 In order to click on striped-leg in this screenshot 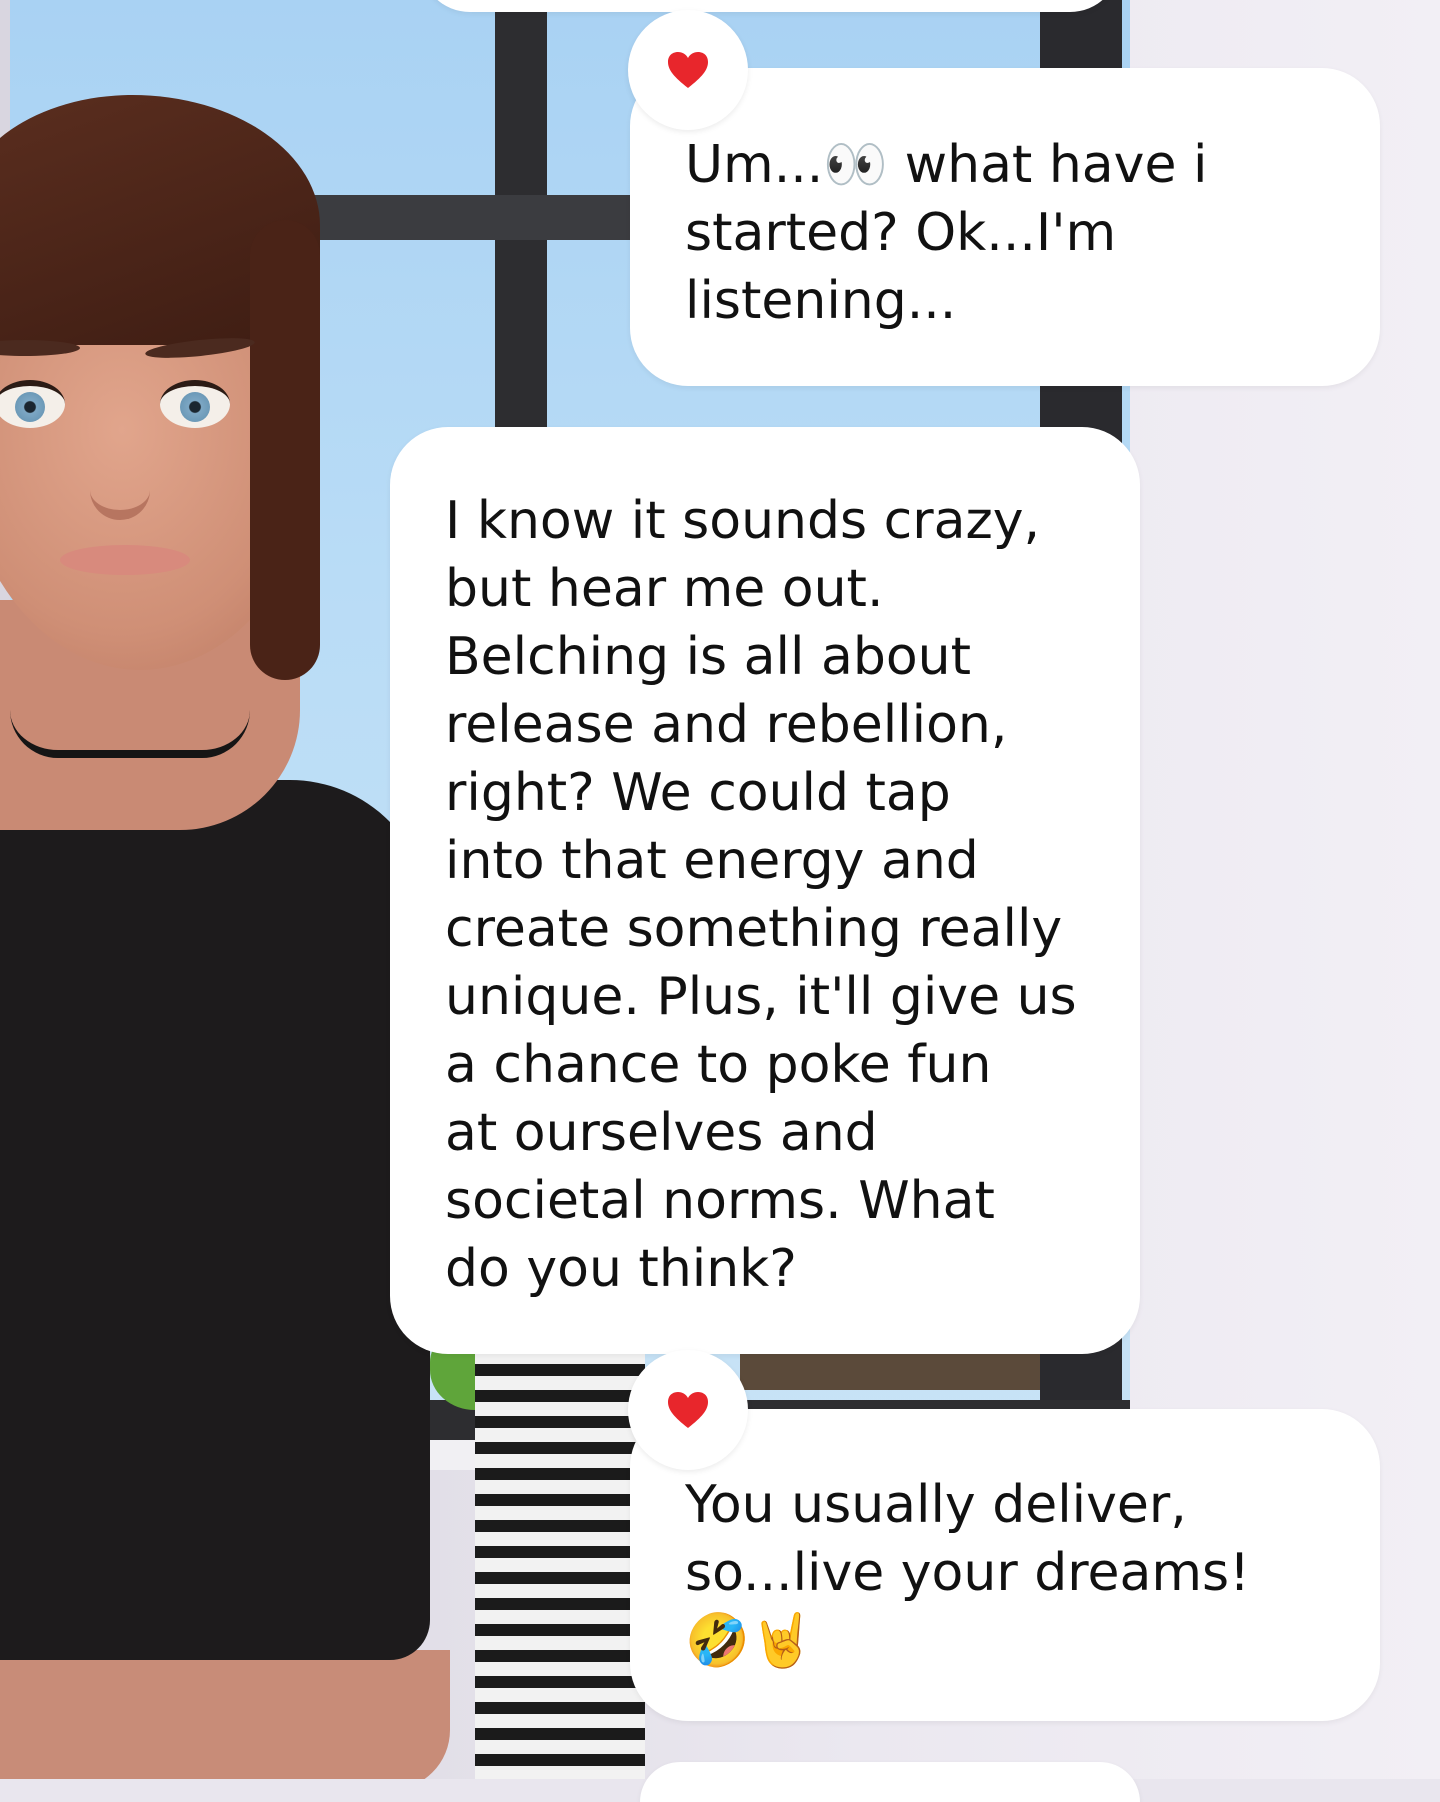, I will do `click(560, 1564)`.